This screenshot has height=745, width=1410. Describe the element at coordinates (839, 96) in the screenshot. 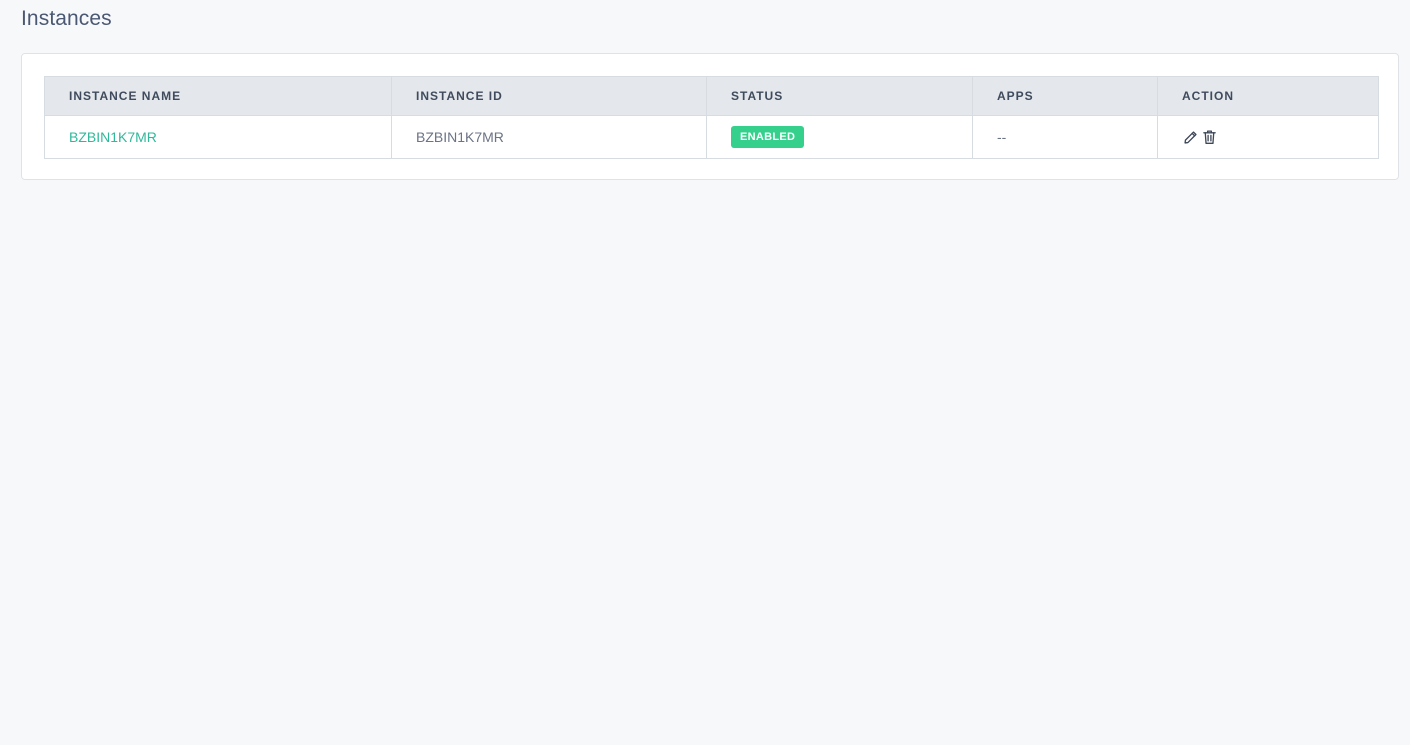

I see `column-header-status: STATUS` at that location.